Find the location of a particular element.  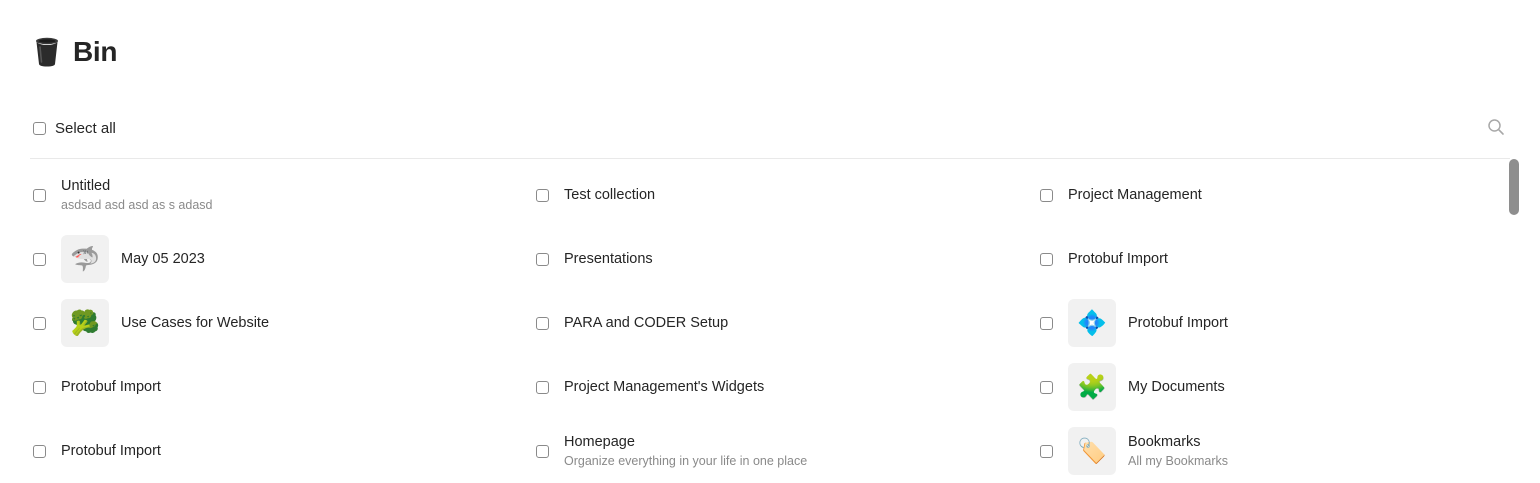

item-subtitle: asdsad asd asd as s adasd is located at coordinates (137, 205).